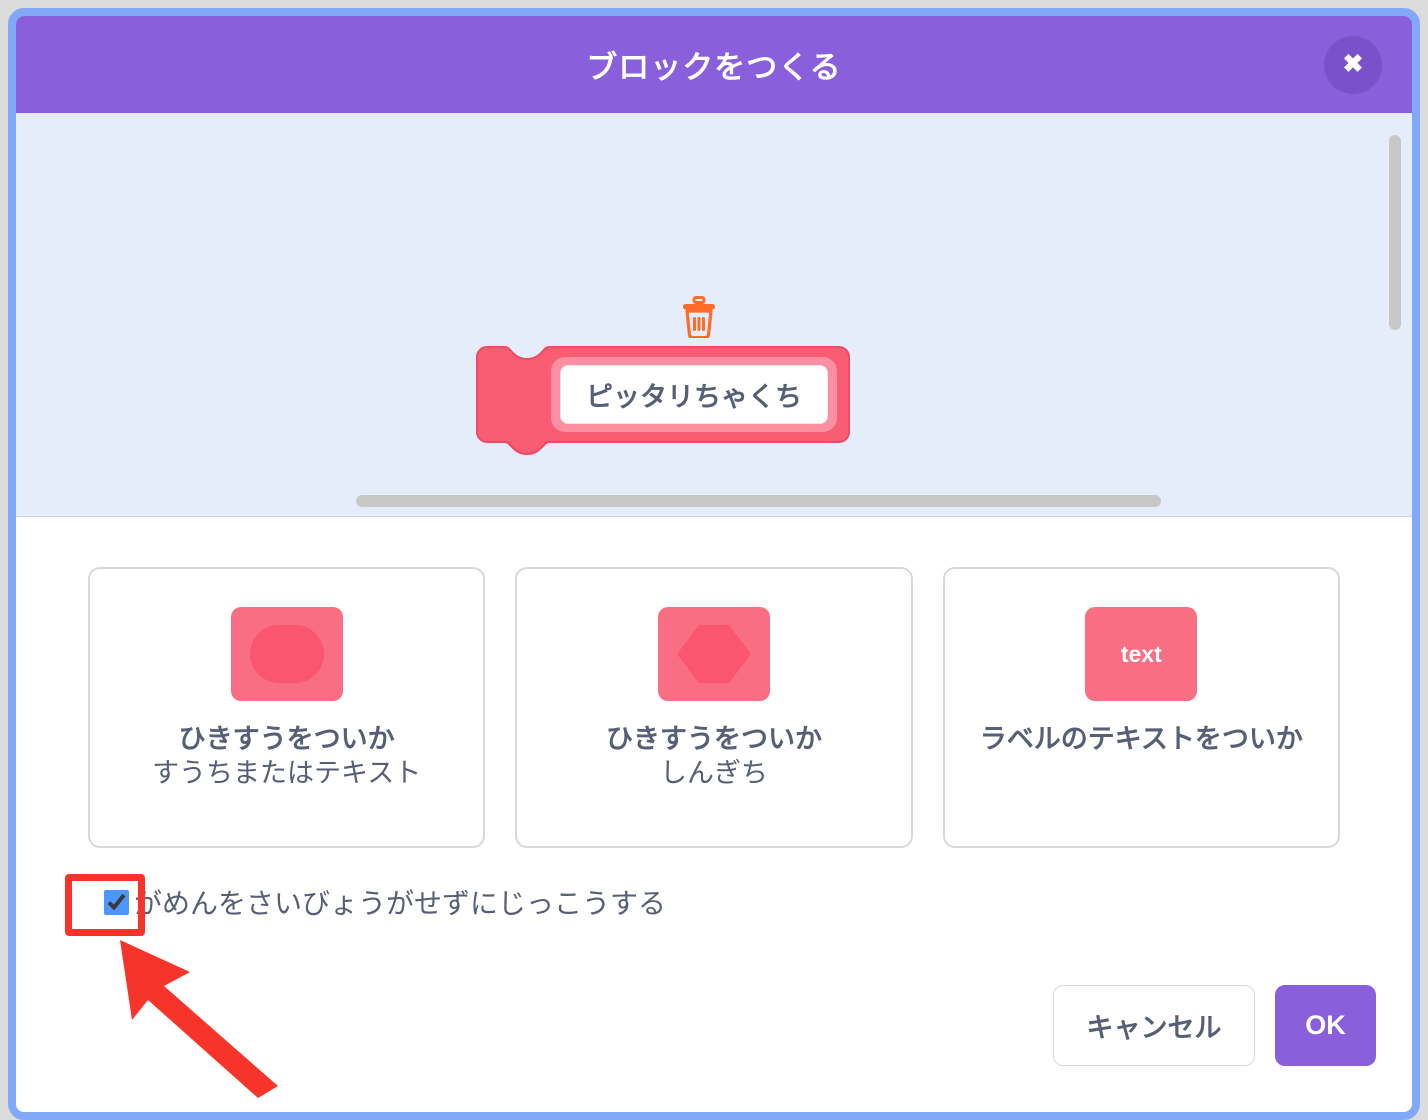 The height and width of the screenshot is (1120, 1428). I want to click on label-text-icon-glyph: text, so click(1141, 653).